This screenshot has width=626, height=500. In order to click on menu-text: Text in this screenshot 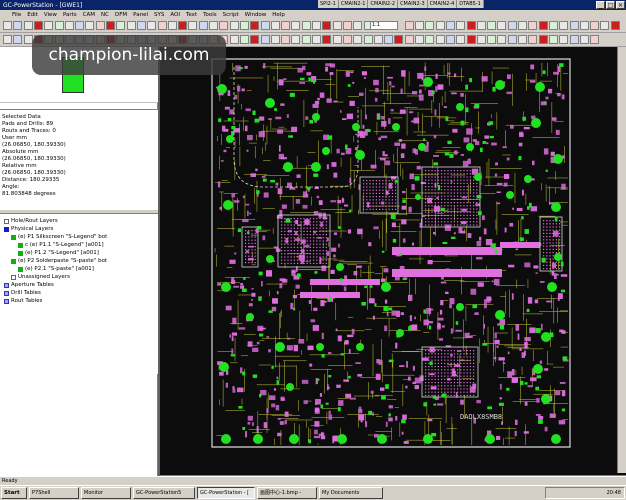, I will do `click(191, 15)`.